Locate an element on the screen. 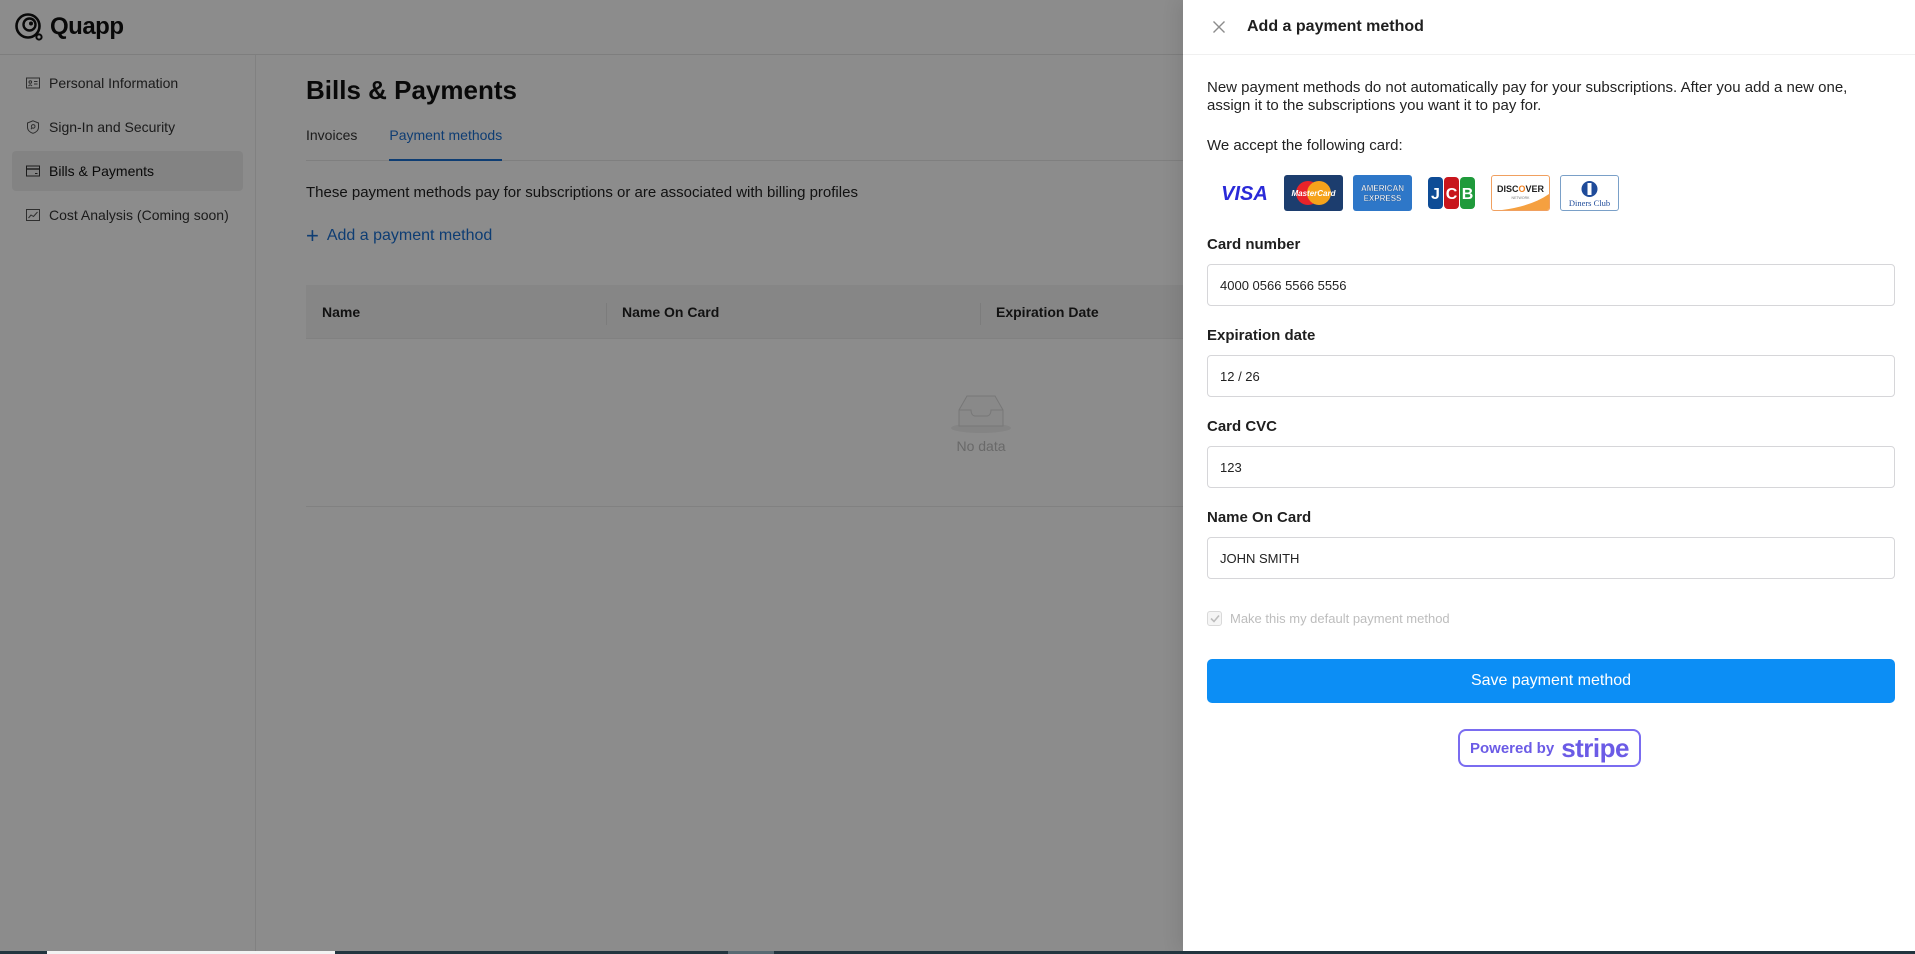  svg-text: AMERICAN is located at coordinates (1382, 188).